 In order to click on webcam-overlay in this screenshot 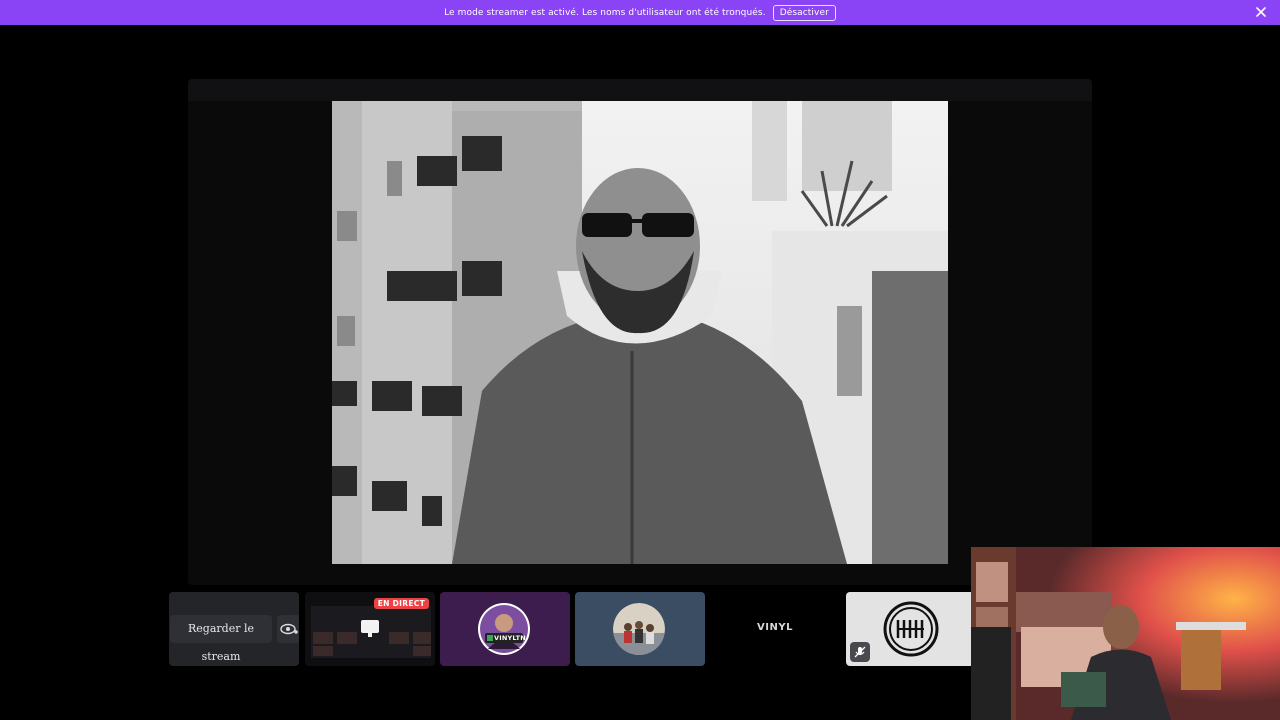, I will do `click(1125, 633)`.